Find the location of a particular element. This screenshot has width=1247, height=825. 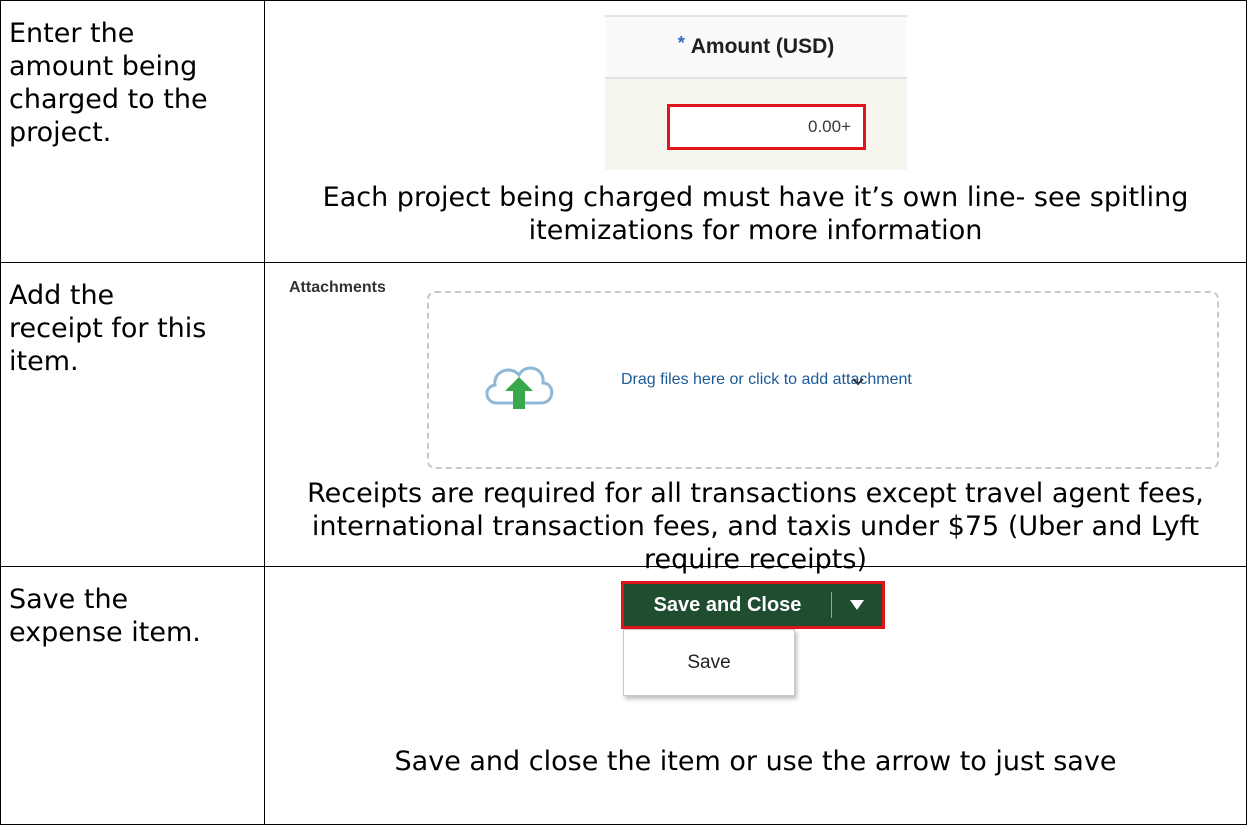

save-menu-item: Save is located at coordinates (709, 662).